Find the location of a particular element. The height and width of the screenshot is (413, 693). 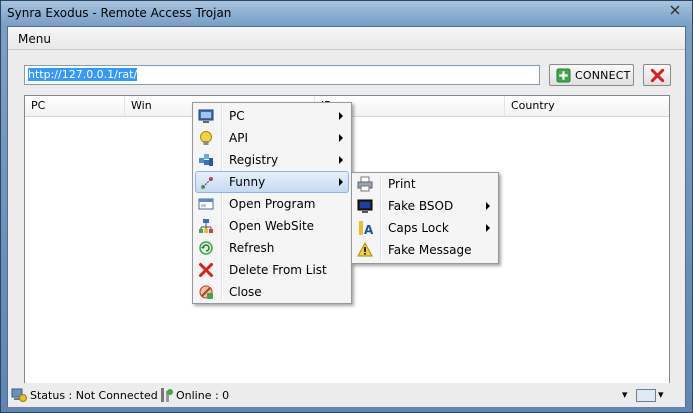

menu-item-caps-lock: A Caps Lock is located at coordinates (425, 228).